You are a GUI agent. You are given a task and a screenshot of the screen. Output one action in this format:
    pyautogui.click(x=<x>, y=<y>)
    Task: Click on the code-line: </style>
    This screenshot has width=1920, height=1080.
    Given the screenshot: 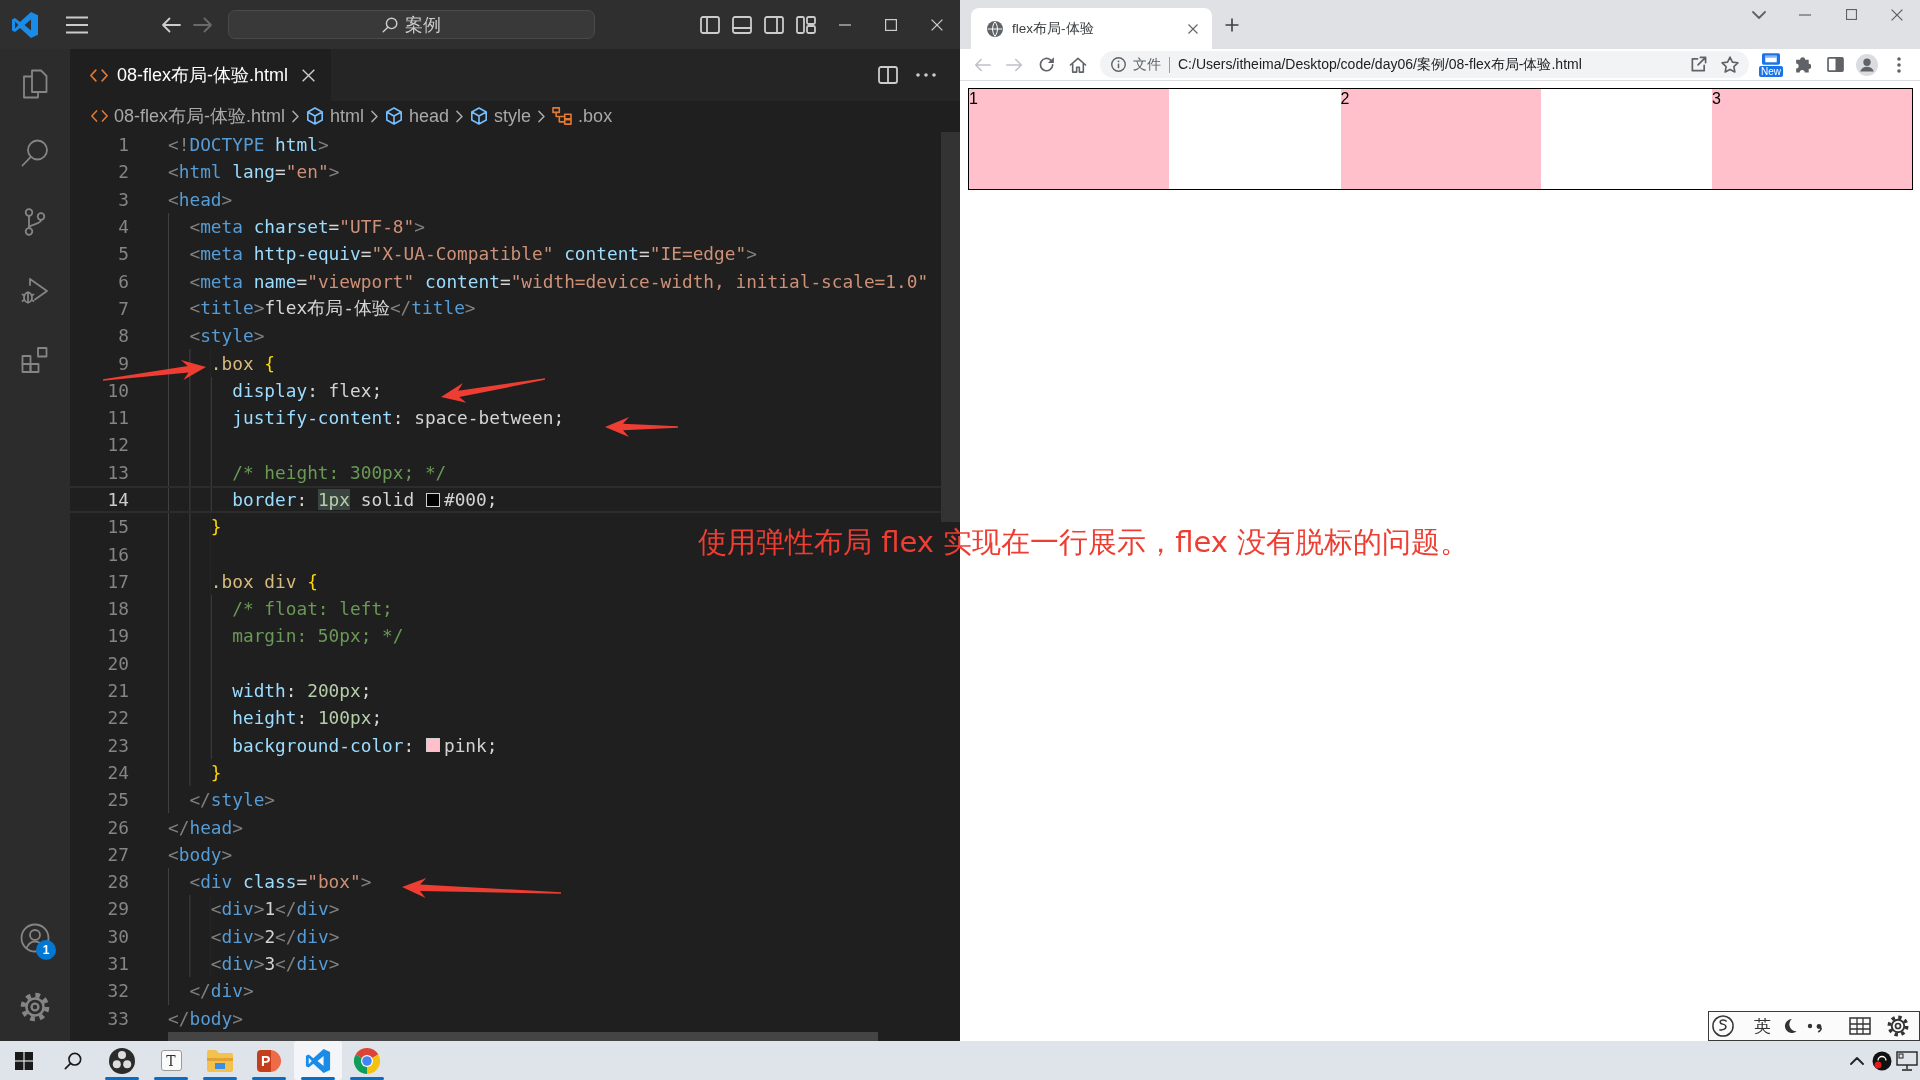 What is the action you would take?
    pyautogui.click(x=232, y=800)
    